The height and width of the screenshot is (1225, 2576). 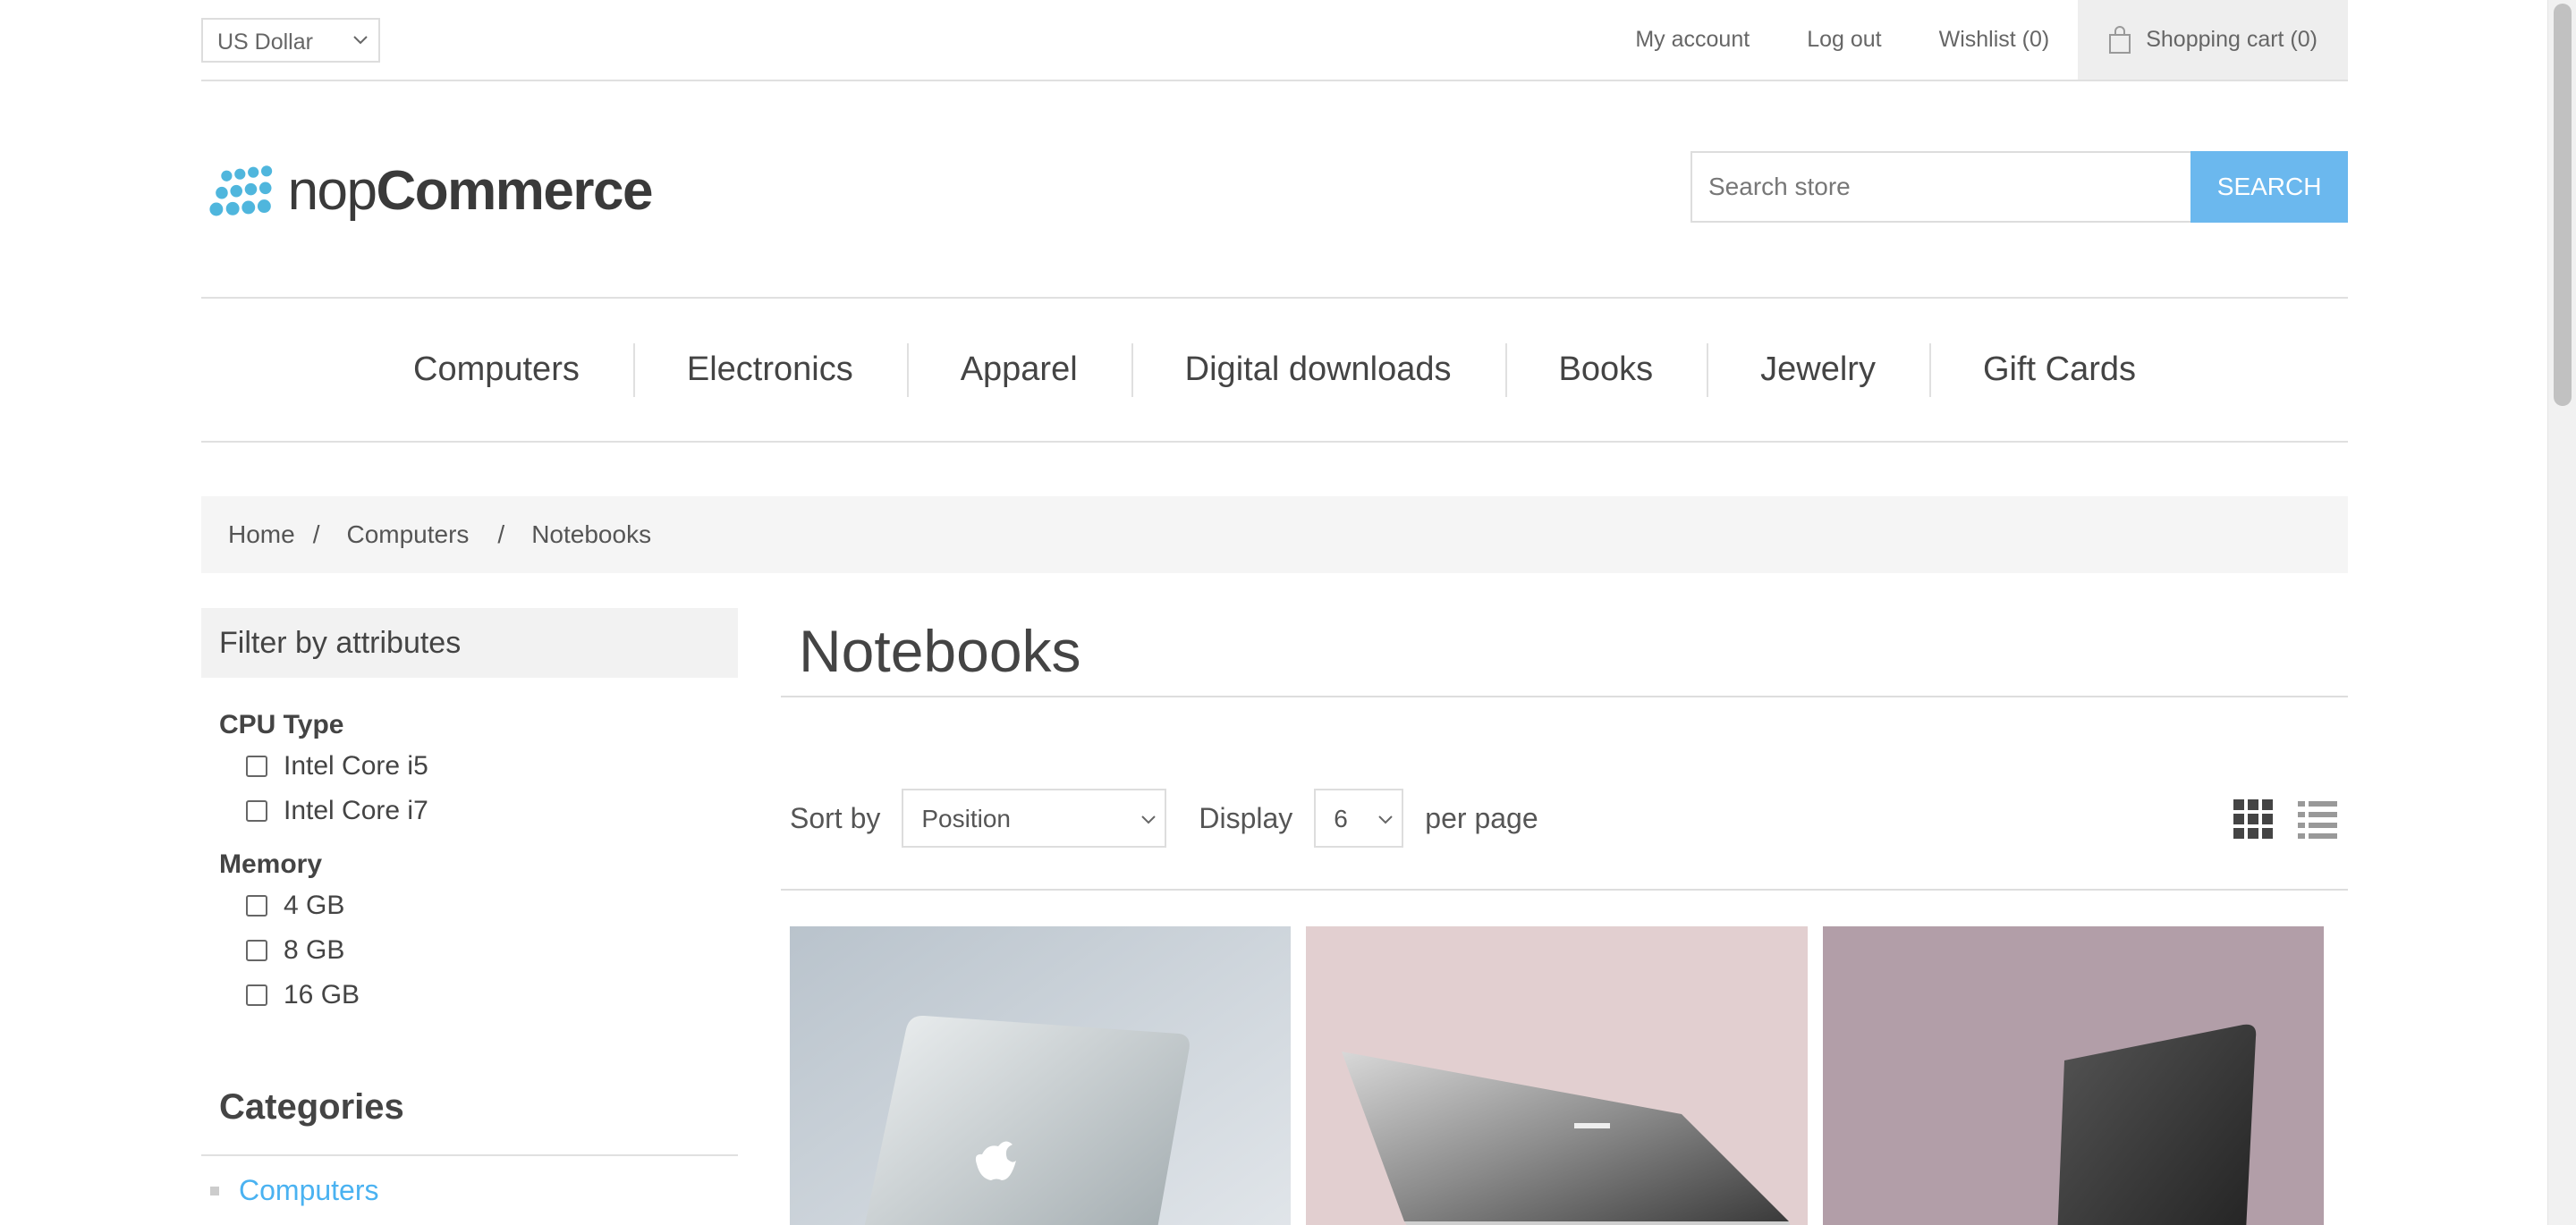 I want to click on logo-text: nopCommerce, so click(x=470, y=191).